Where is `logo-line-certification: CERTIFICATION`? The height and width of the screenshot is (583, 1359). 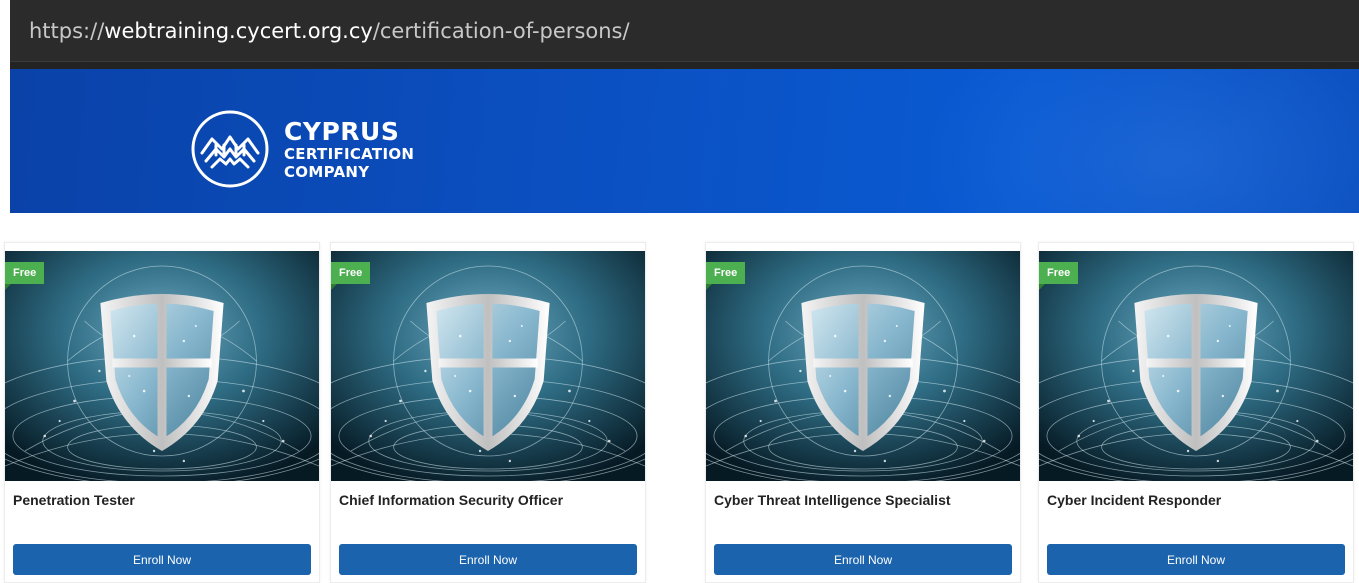
logo-line-certification: CERTIFICATION is located at coordinates (349, 153).